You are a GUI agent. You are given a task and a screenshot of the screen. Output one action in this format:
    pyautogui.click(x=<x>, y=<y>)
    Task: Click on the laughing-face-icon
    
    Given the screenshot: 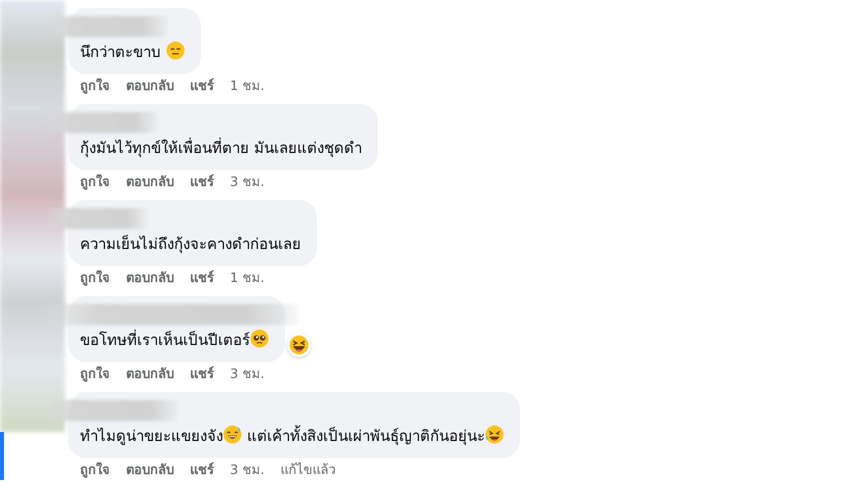 What is the action you would take?
    pyautogui.click(x=299, y=345)
    